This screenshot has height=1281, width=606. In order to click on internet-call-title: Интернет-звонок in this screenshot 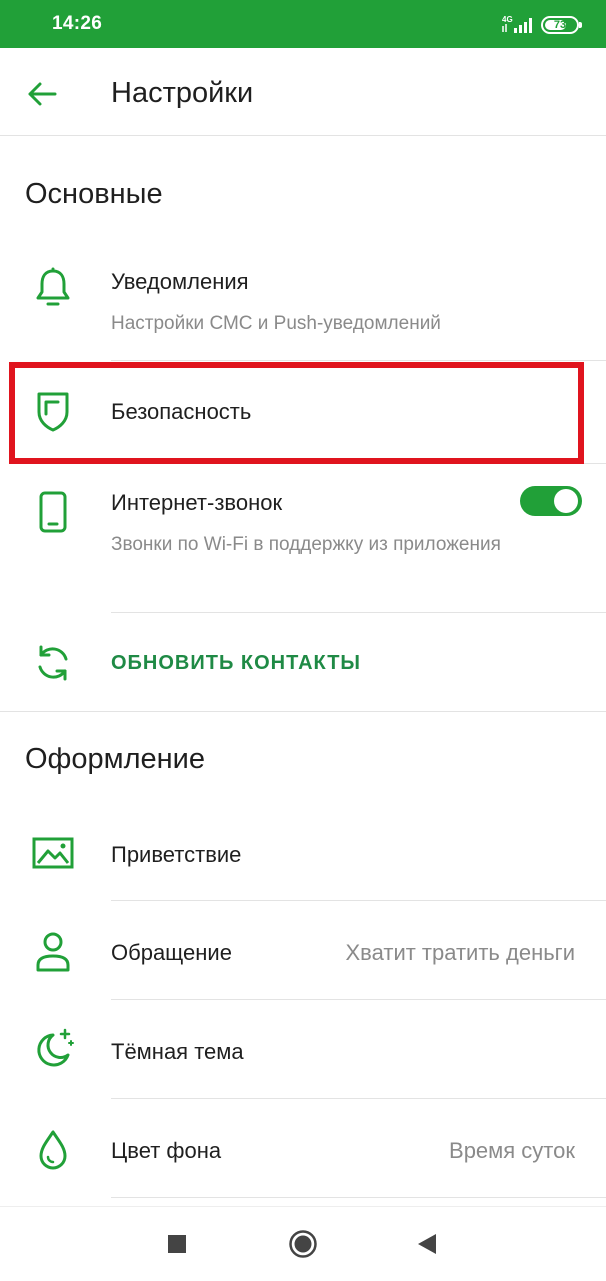, I will do `click(197, 502)`.